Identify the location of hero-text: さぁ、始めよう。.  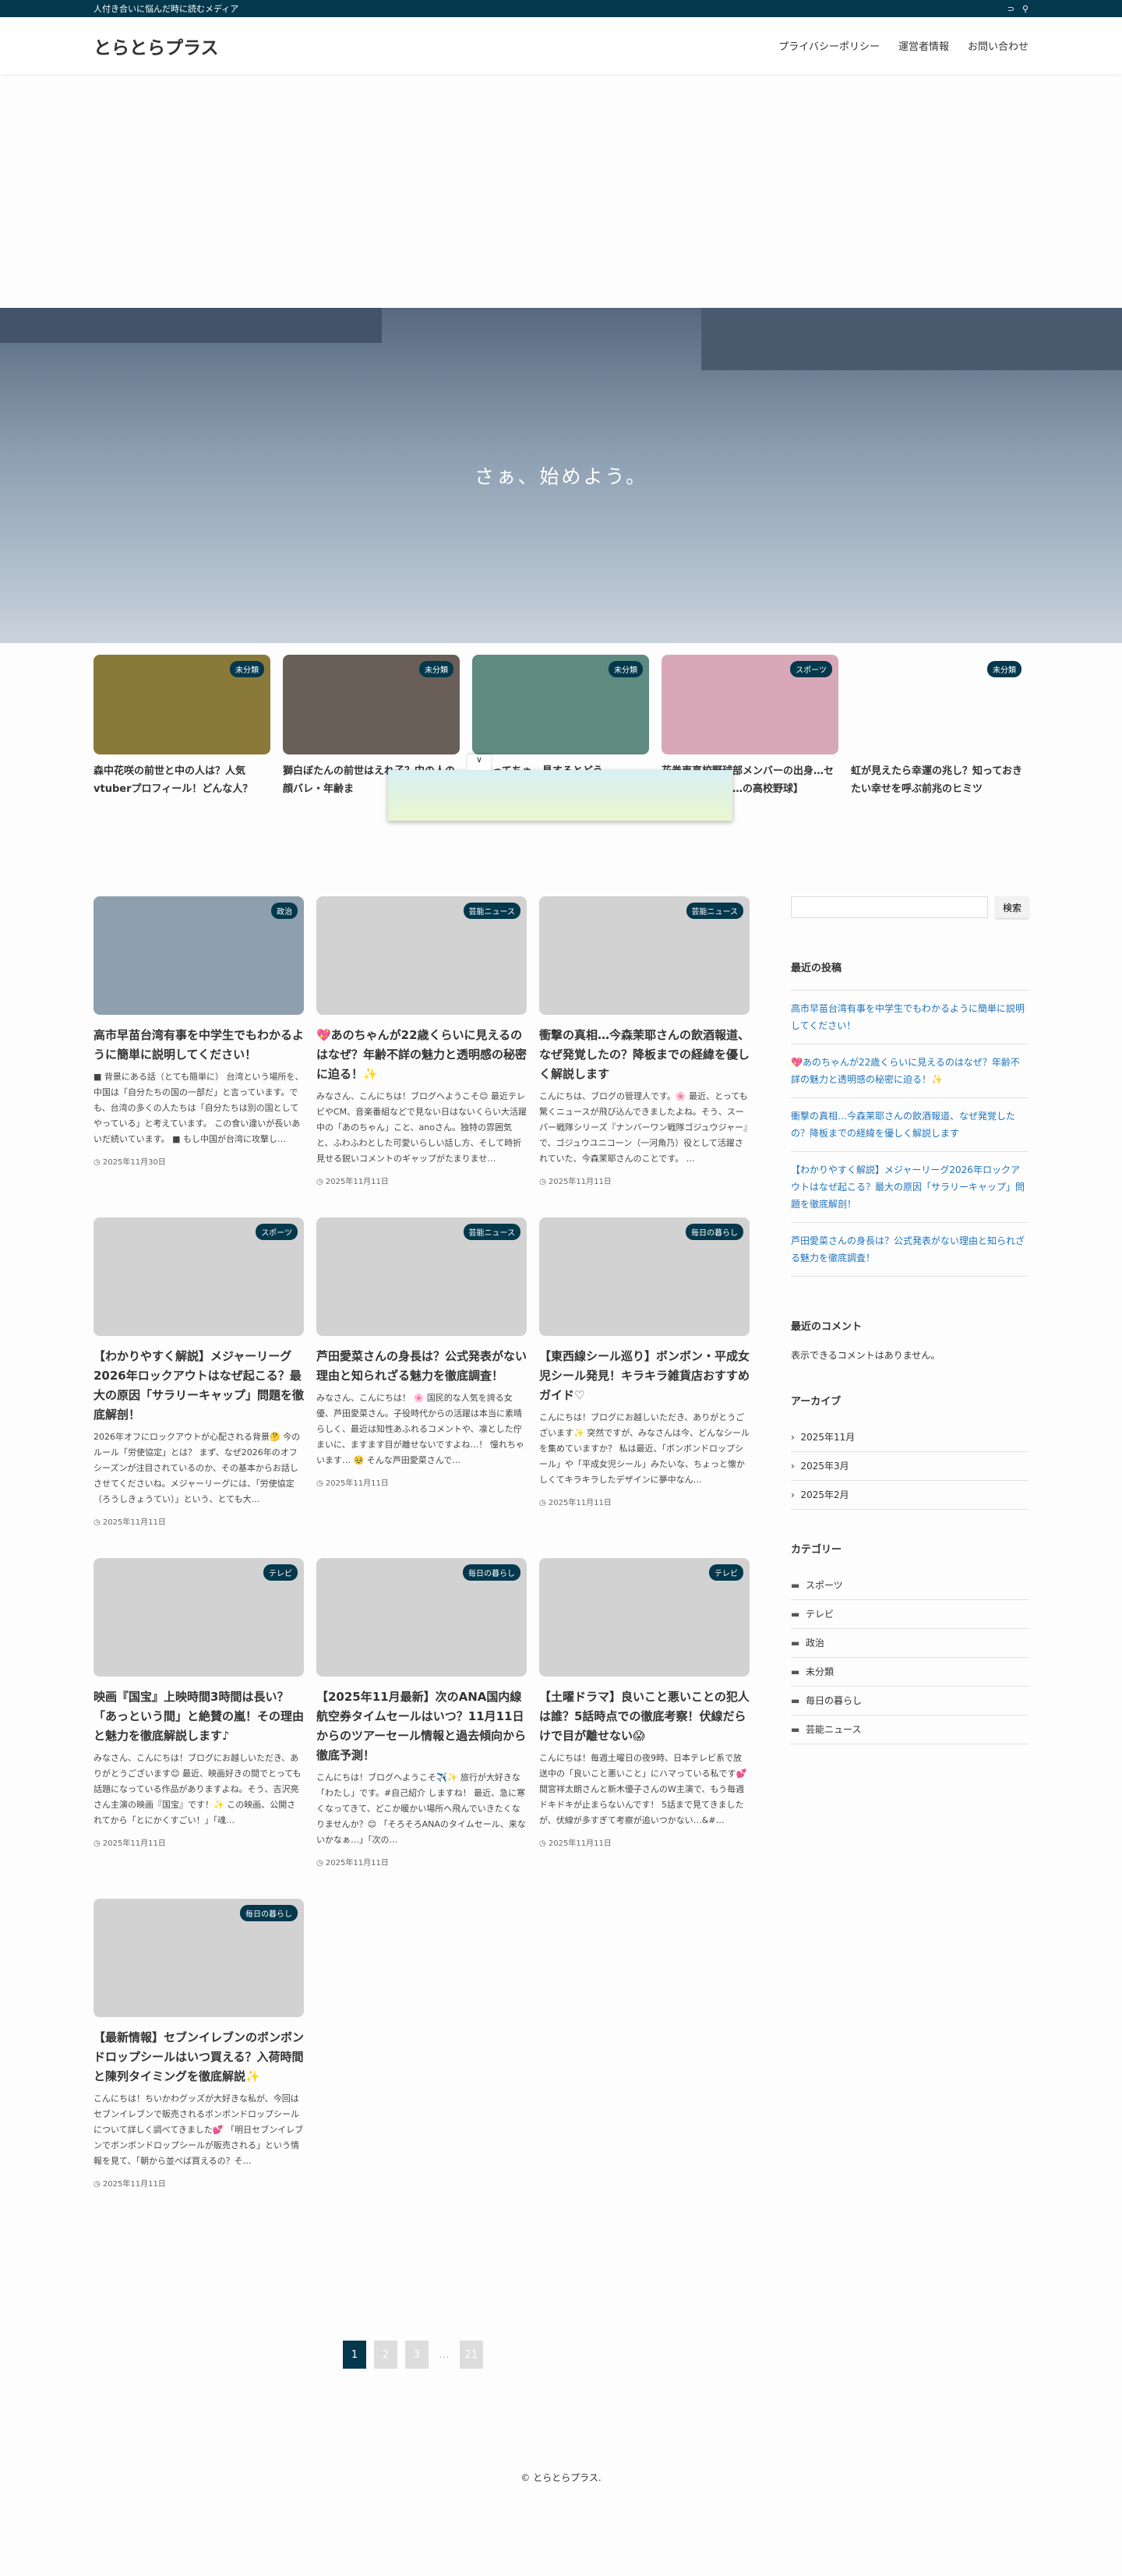
(560, 476).